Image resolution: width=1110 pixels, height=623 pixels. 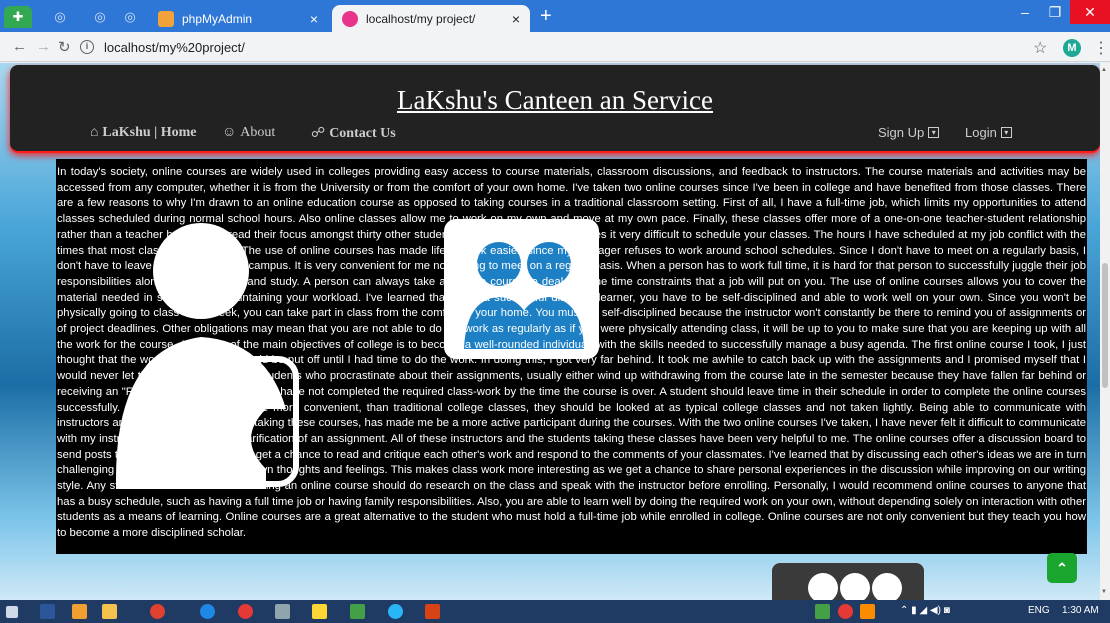 I want to click on nav-home-label: LaKshu | Home, so click(x=149, y=132).